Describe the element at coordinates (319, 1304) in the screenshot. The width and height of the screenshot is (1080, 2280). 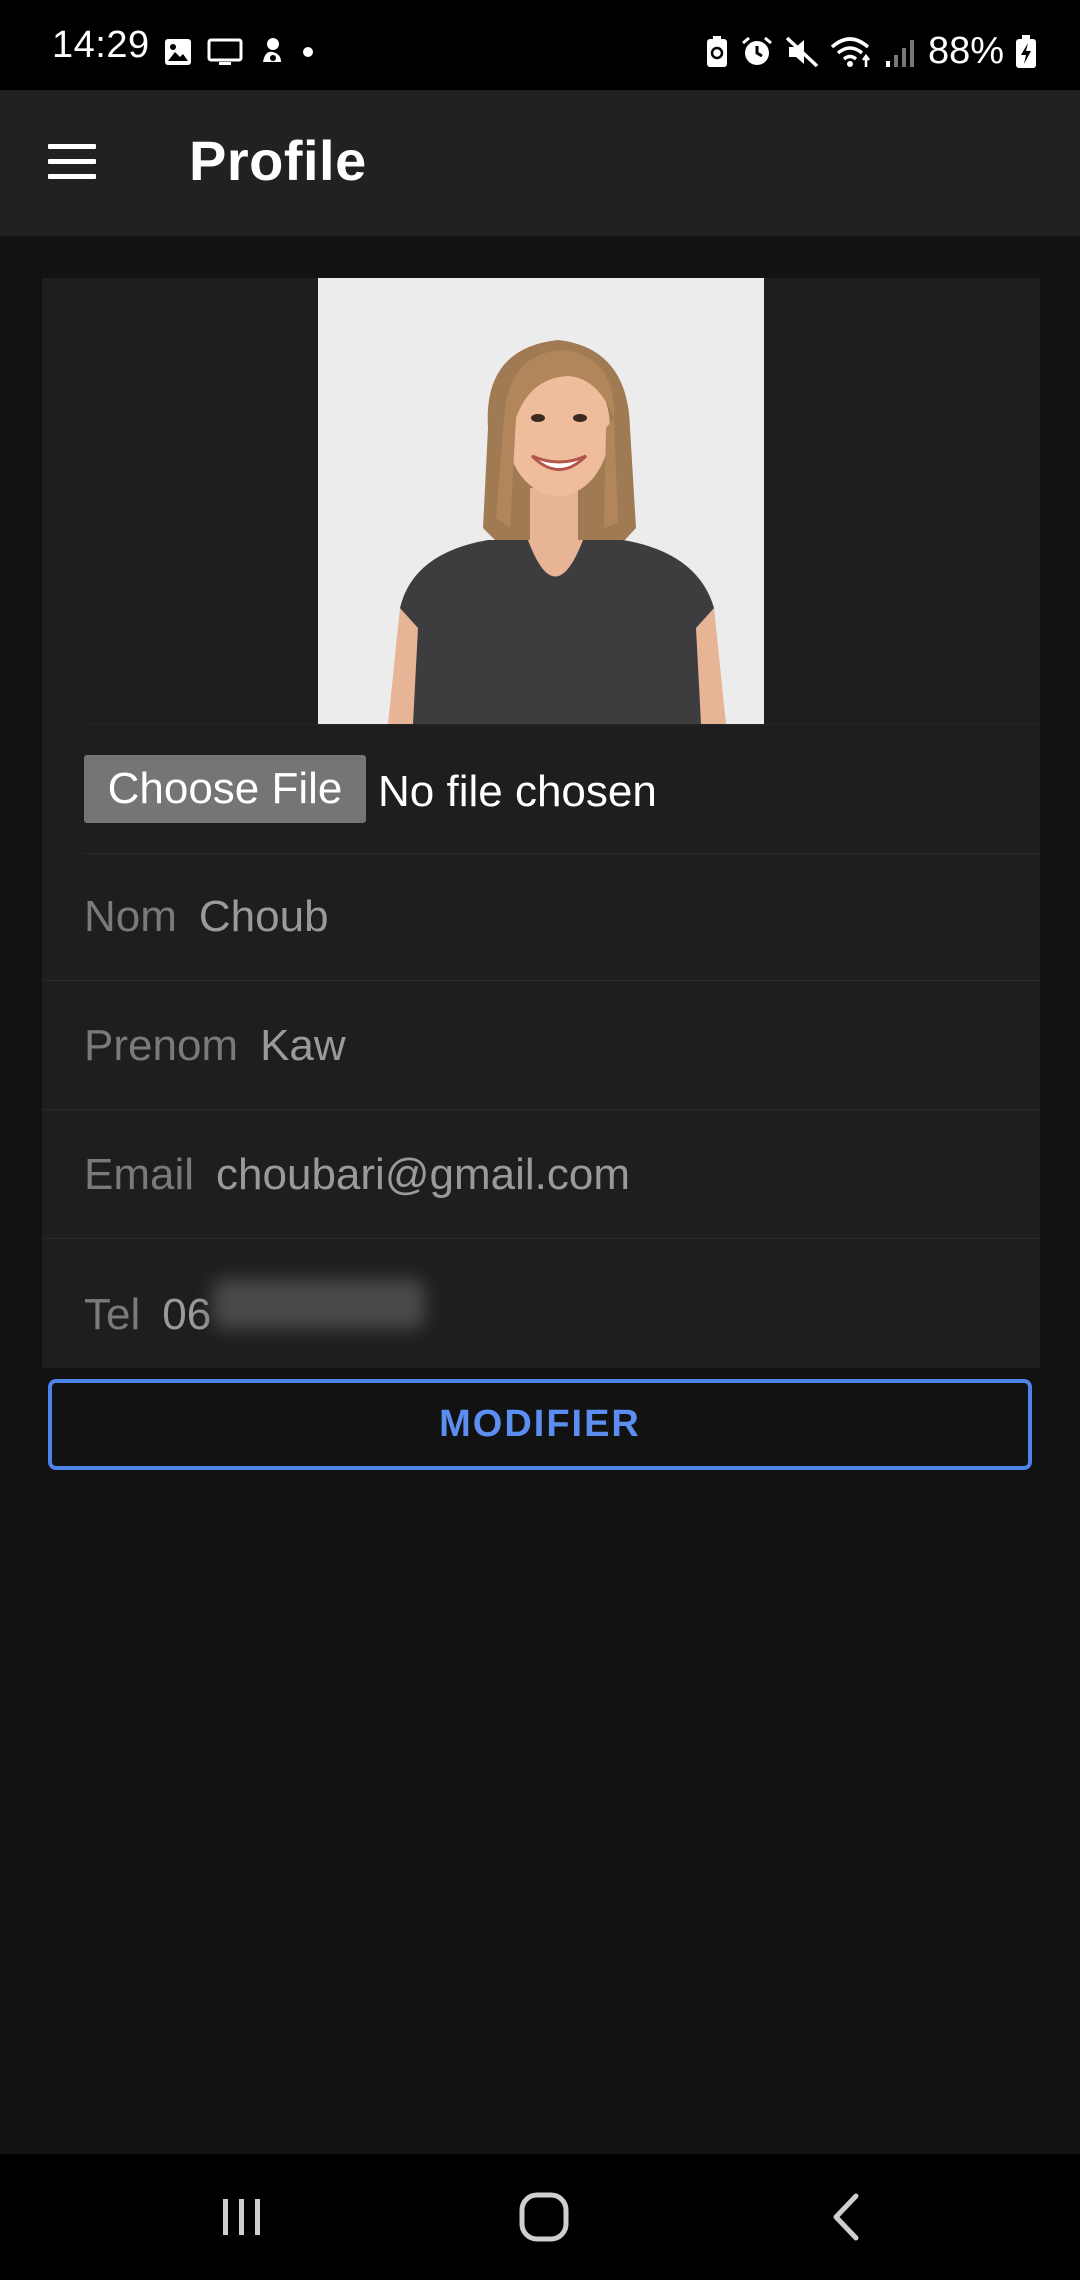
I see `tel-redacted-mask` at that location.